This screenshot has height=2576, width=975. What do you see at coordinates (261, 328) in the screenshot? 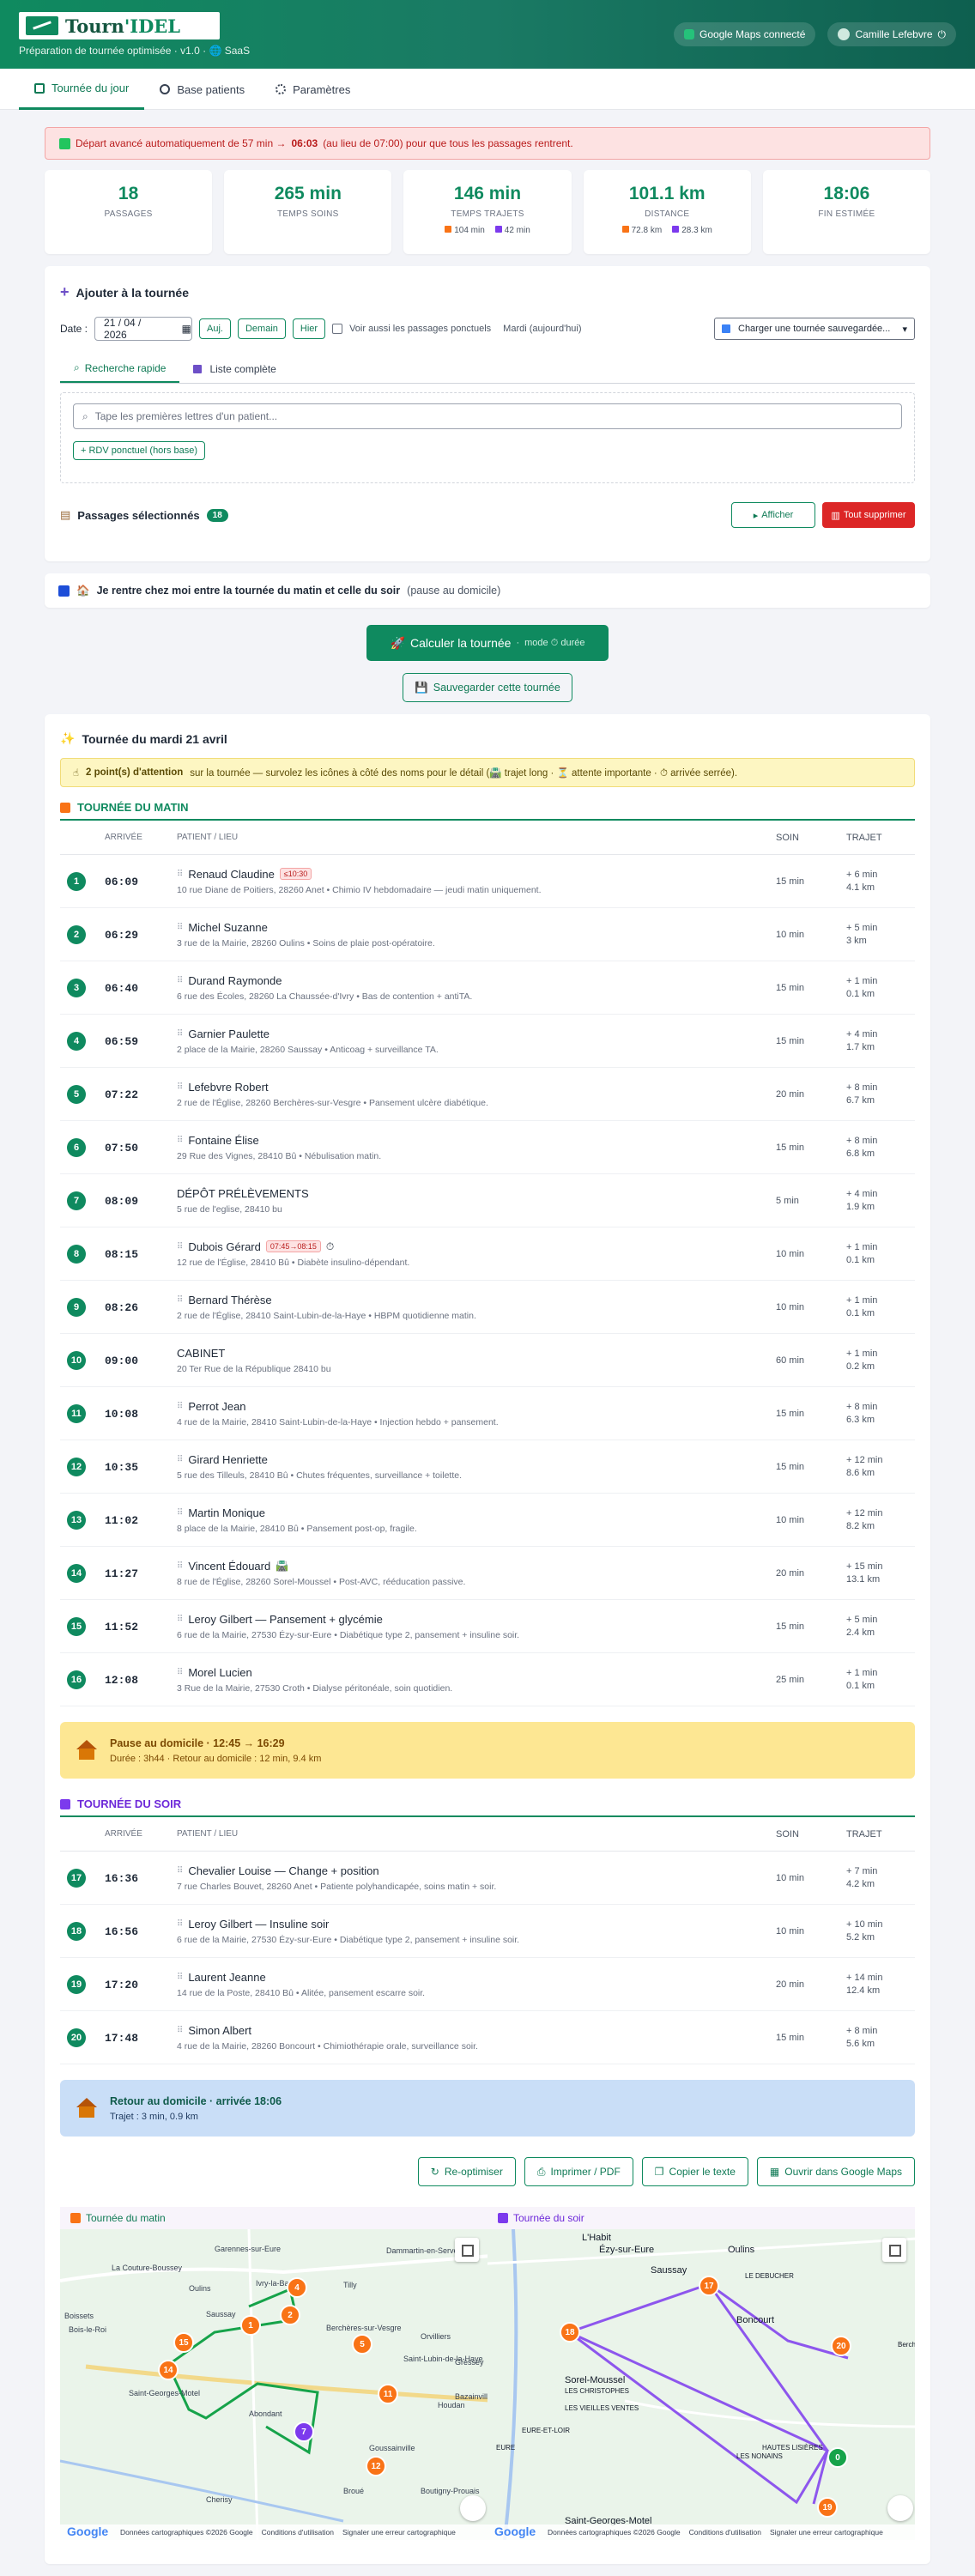
I see `tomorrow-button: Demain` at bounding box center [261, 328].